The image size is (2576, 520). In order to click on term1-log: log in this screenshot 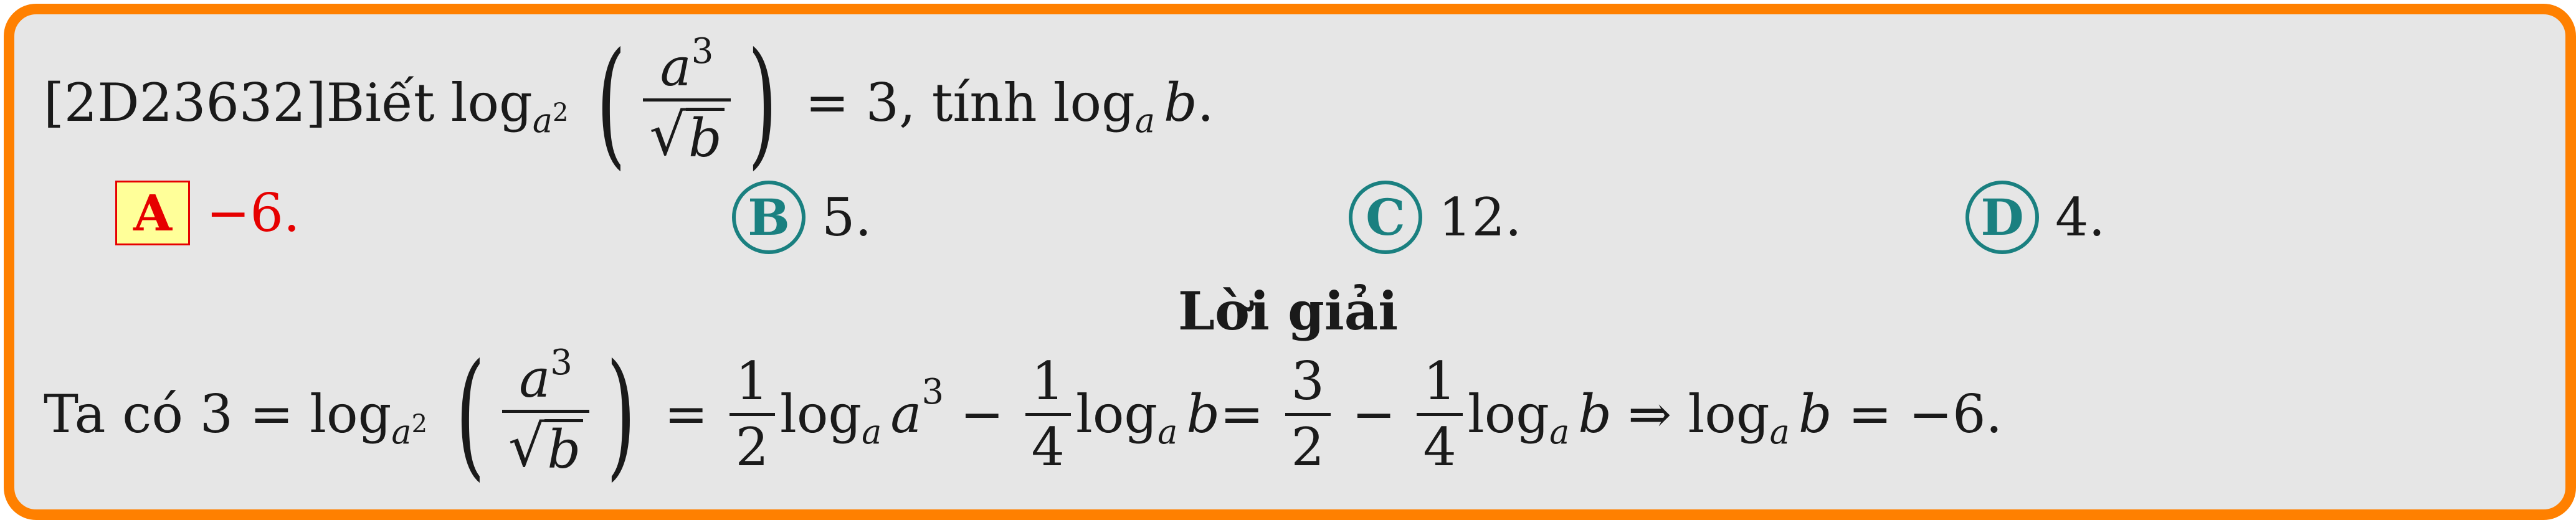, I will do `click(820, 415)`.